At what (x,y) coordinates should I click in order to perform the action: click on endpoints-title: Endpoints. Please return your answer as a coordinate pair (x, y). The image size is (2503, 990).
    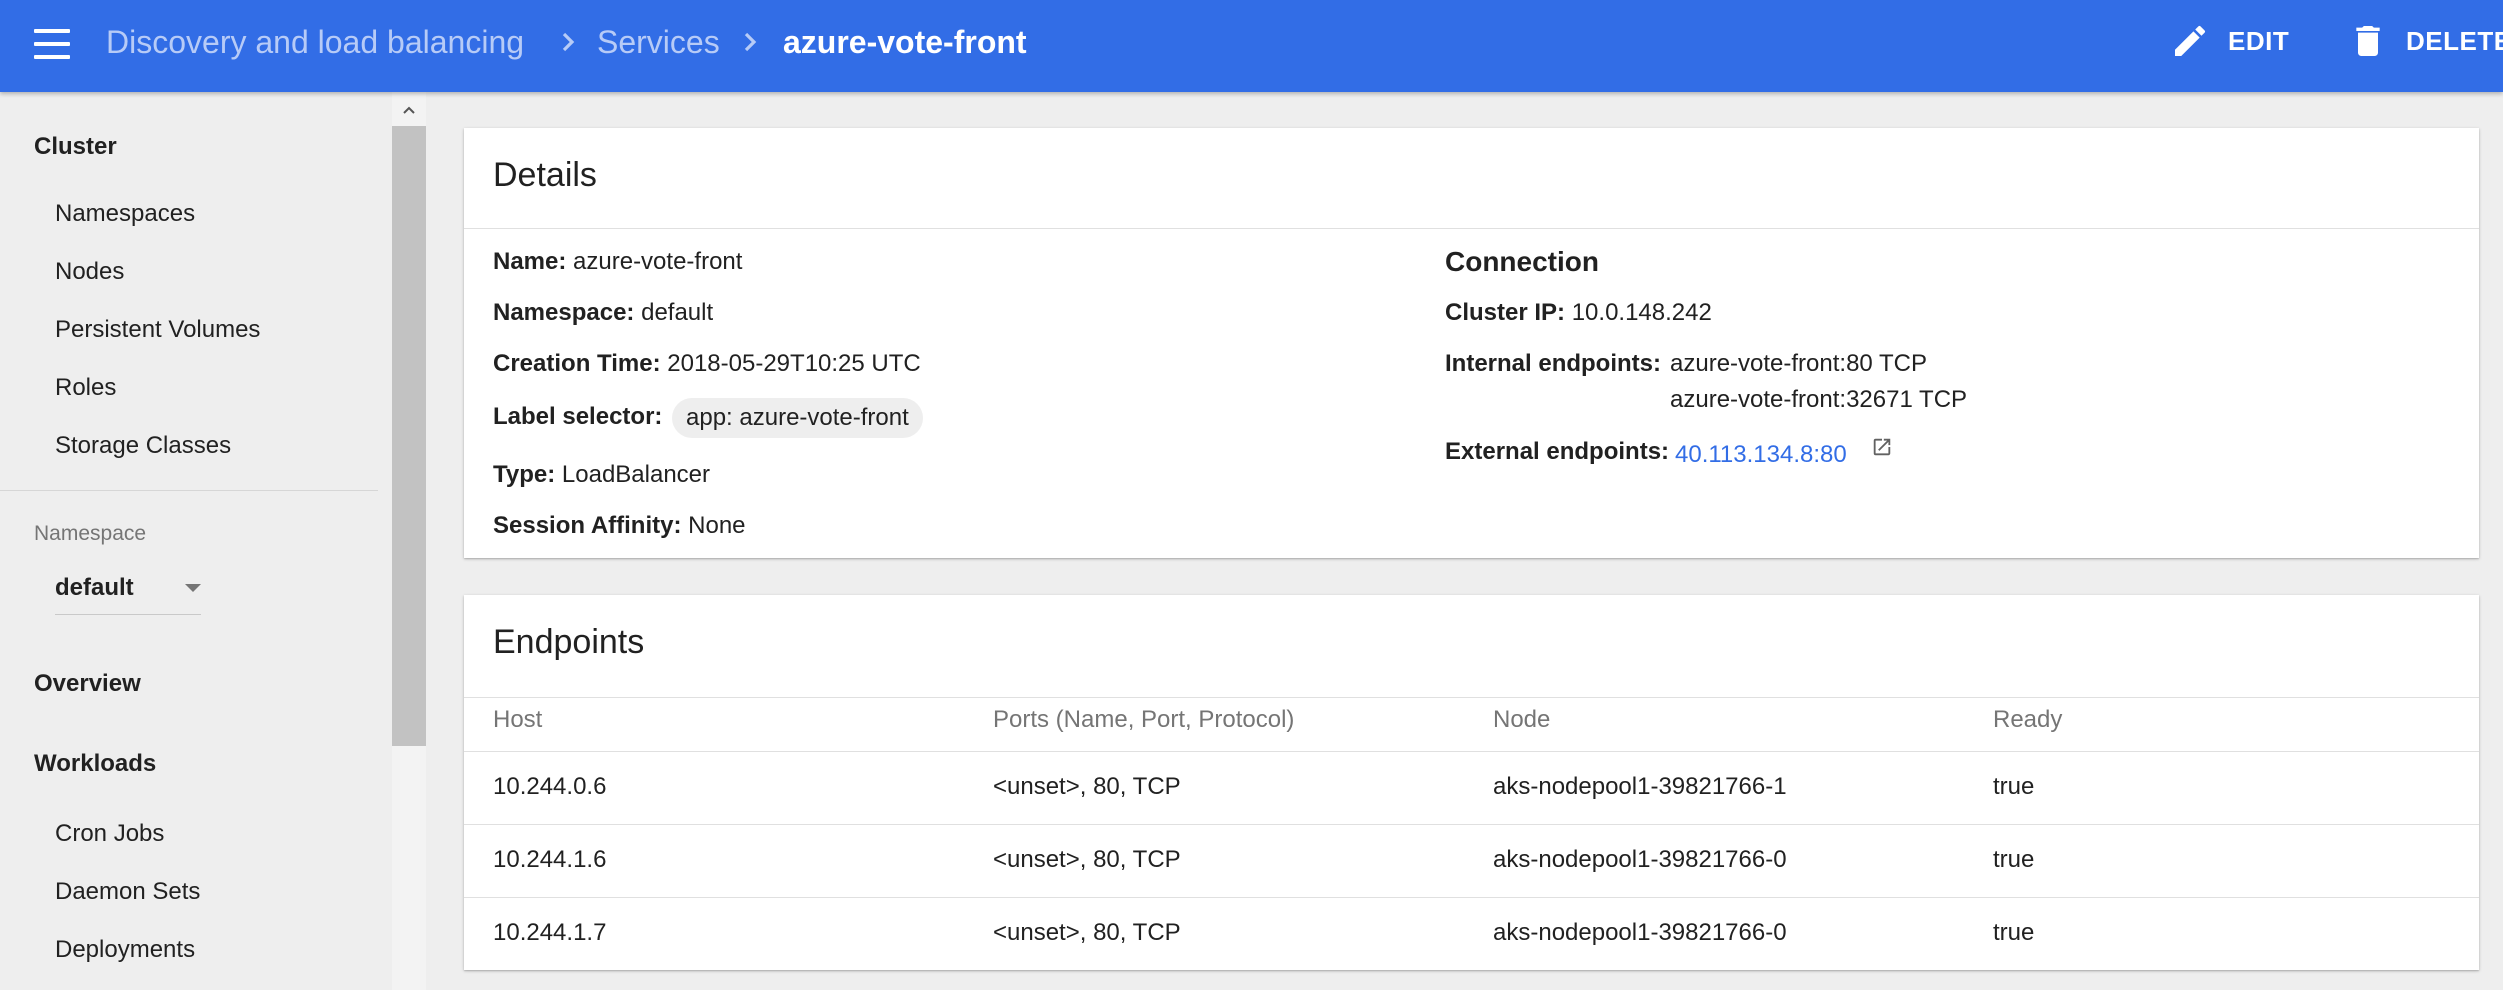
    Looking at the image, I should click on (569, 642).